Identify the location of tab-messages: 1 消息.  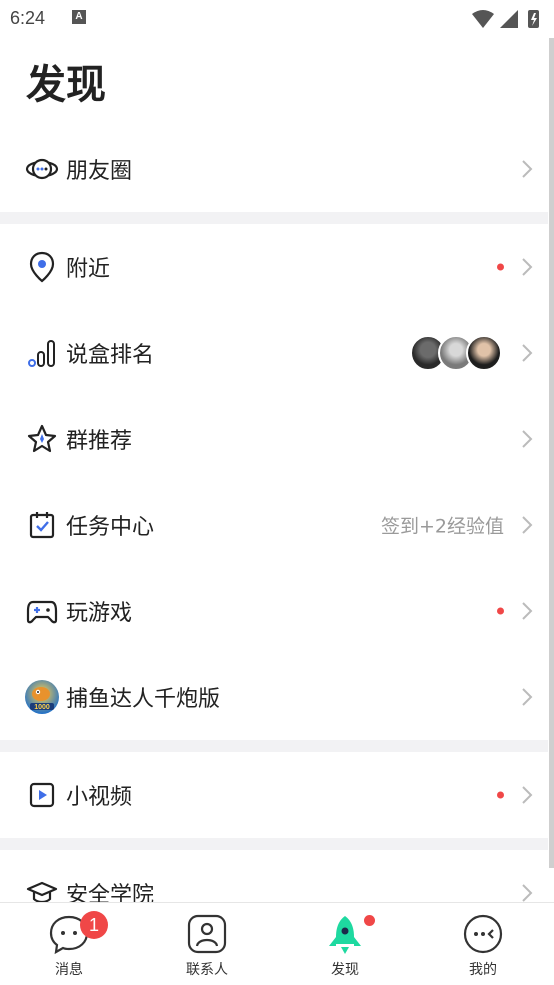
(69, 944).